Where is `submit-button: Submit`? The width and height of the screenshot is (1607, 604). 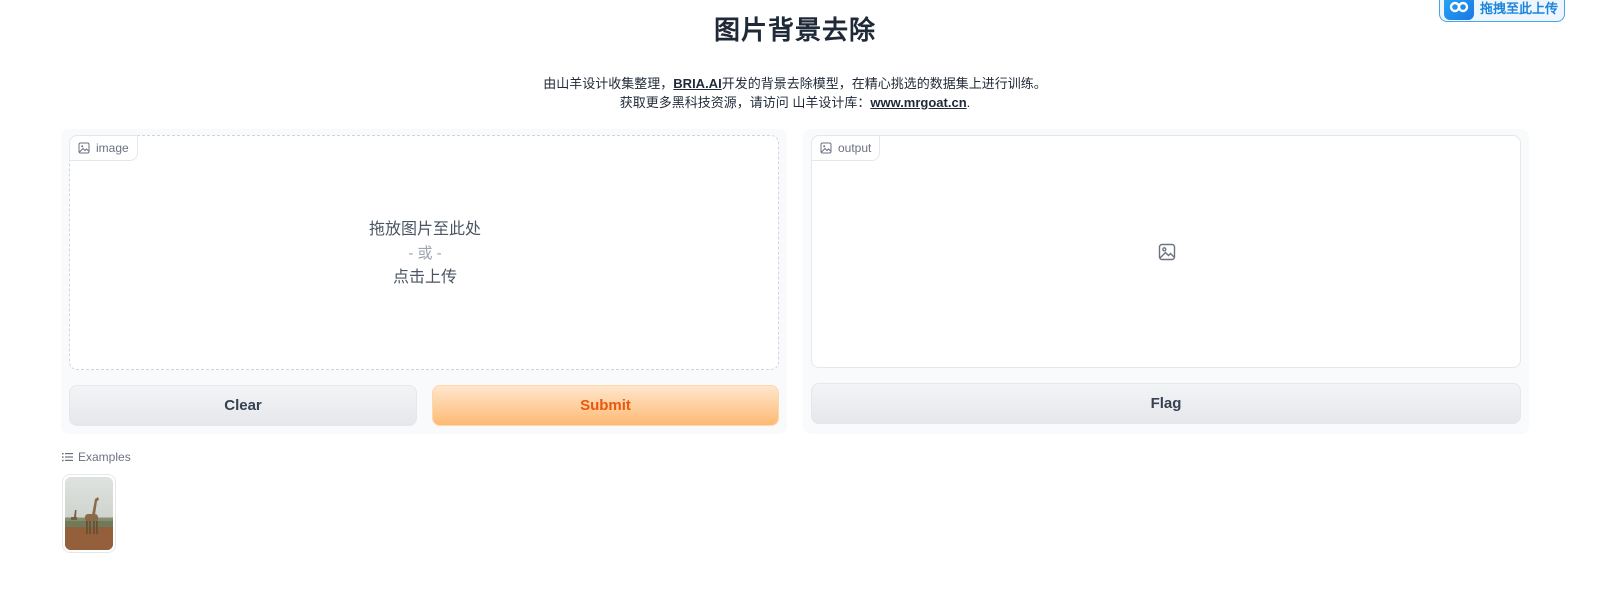
submit-button: Submit is located at coordinates (605, 405).